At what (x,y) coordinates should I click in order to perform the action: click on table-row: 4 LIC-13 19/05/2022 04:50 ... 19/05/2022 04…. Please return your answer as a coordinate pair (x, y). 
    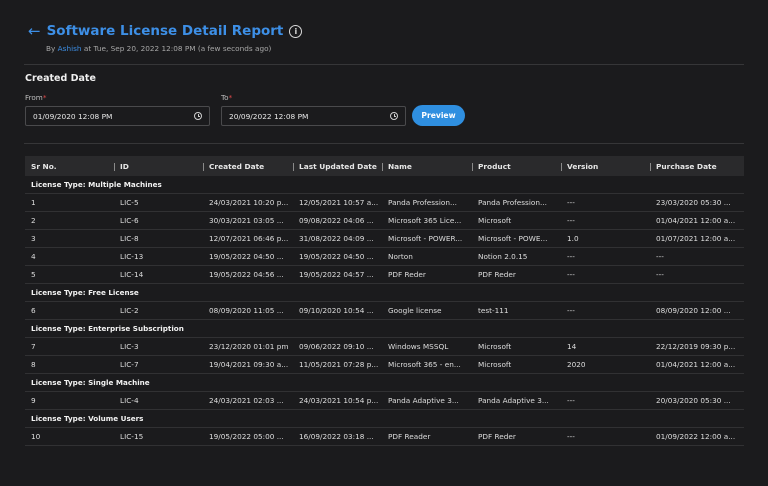
    Looking at the image, I should click on (384, 257).